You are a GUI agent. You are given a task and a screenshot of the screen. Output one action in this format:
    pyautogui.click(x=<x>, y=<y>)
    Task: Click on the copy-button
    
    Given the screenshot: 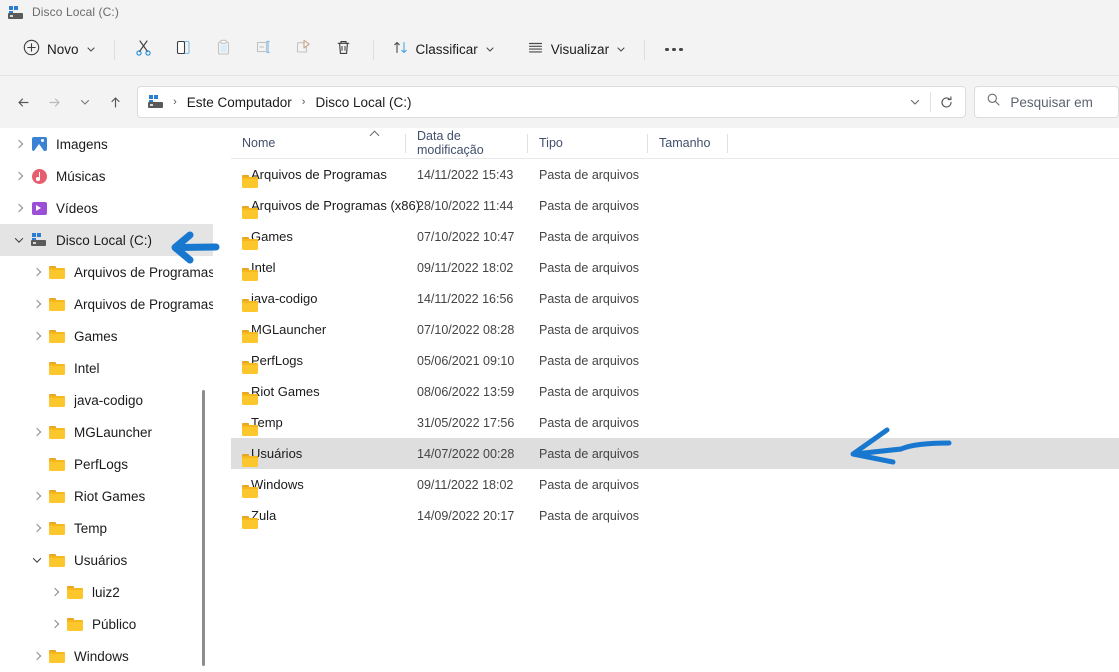 What is the action you would take?
    pyautogui.click(x=184, y=50)
    